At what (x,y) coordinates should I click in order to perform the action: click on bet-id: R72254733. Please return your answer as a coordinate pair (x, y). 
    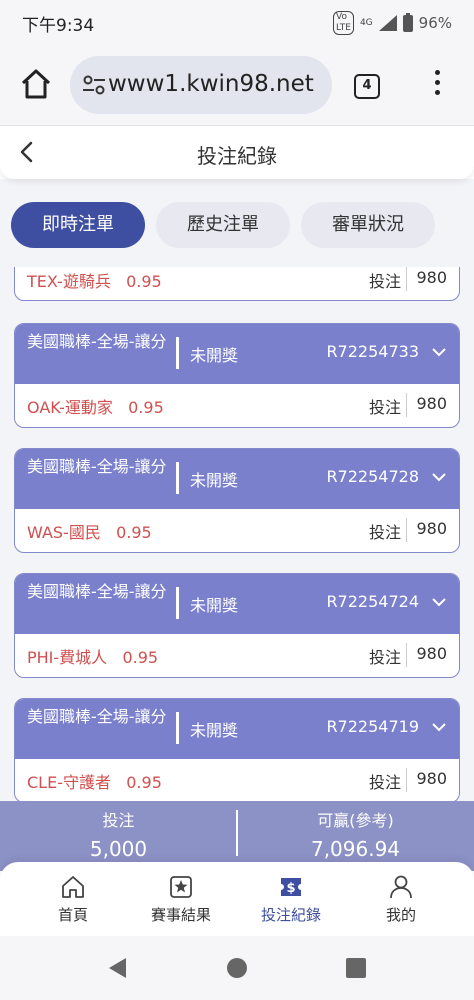
    Looking at the image, I should click on (372, 351).